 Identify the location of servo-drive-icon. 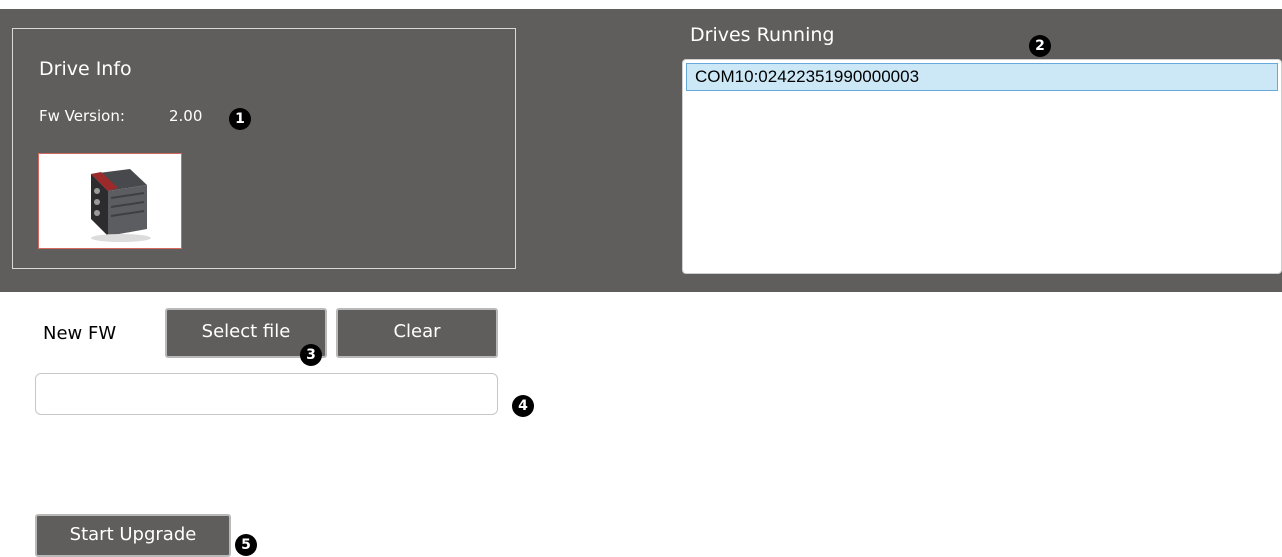
(121, 205).